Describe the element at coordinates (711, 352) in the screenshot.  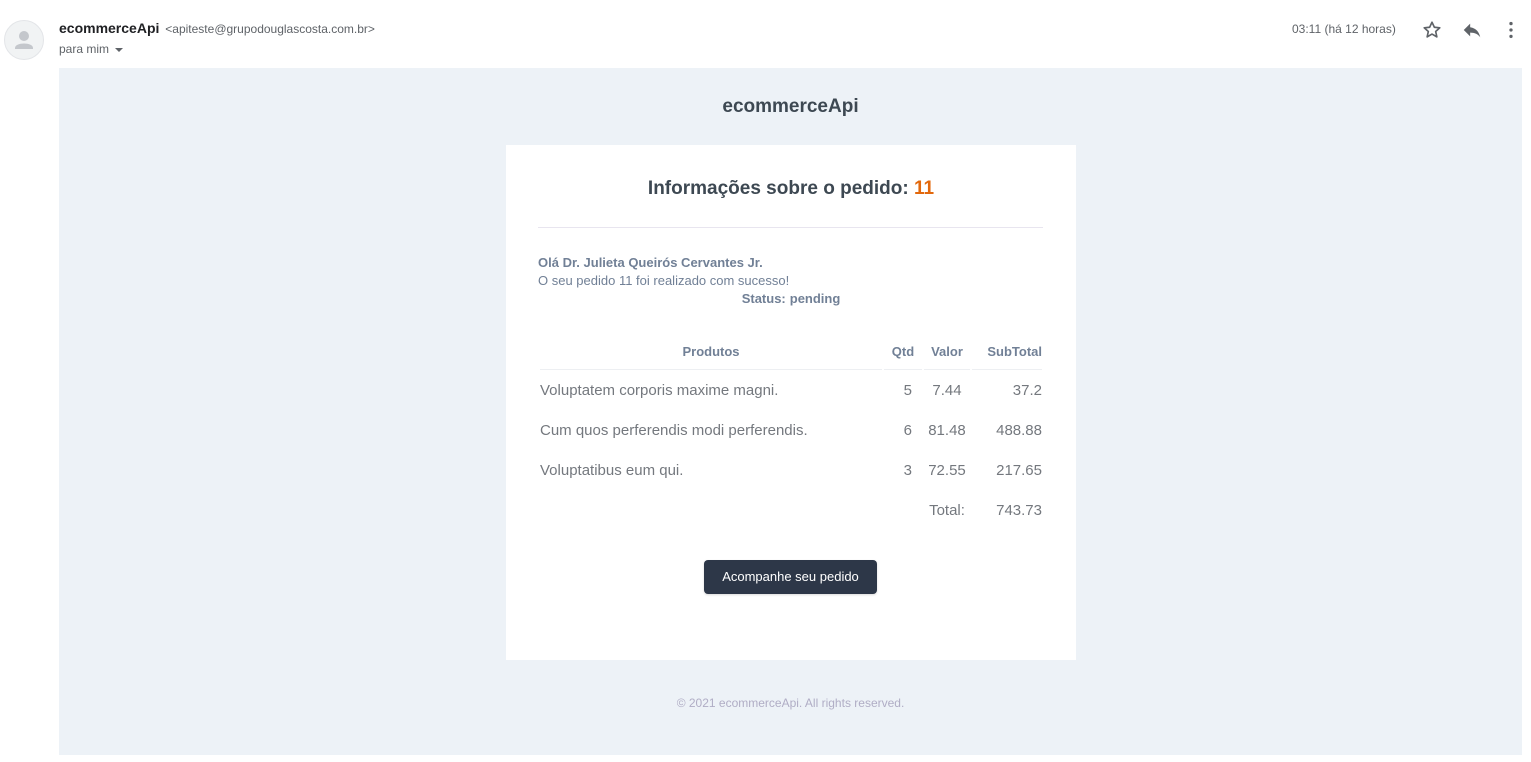
I see `header-products: Produtos` at that location.